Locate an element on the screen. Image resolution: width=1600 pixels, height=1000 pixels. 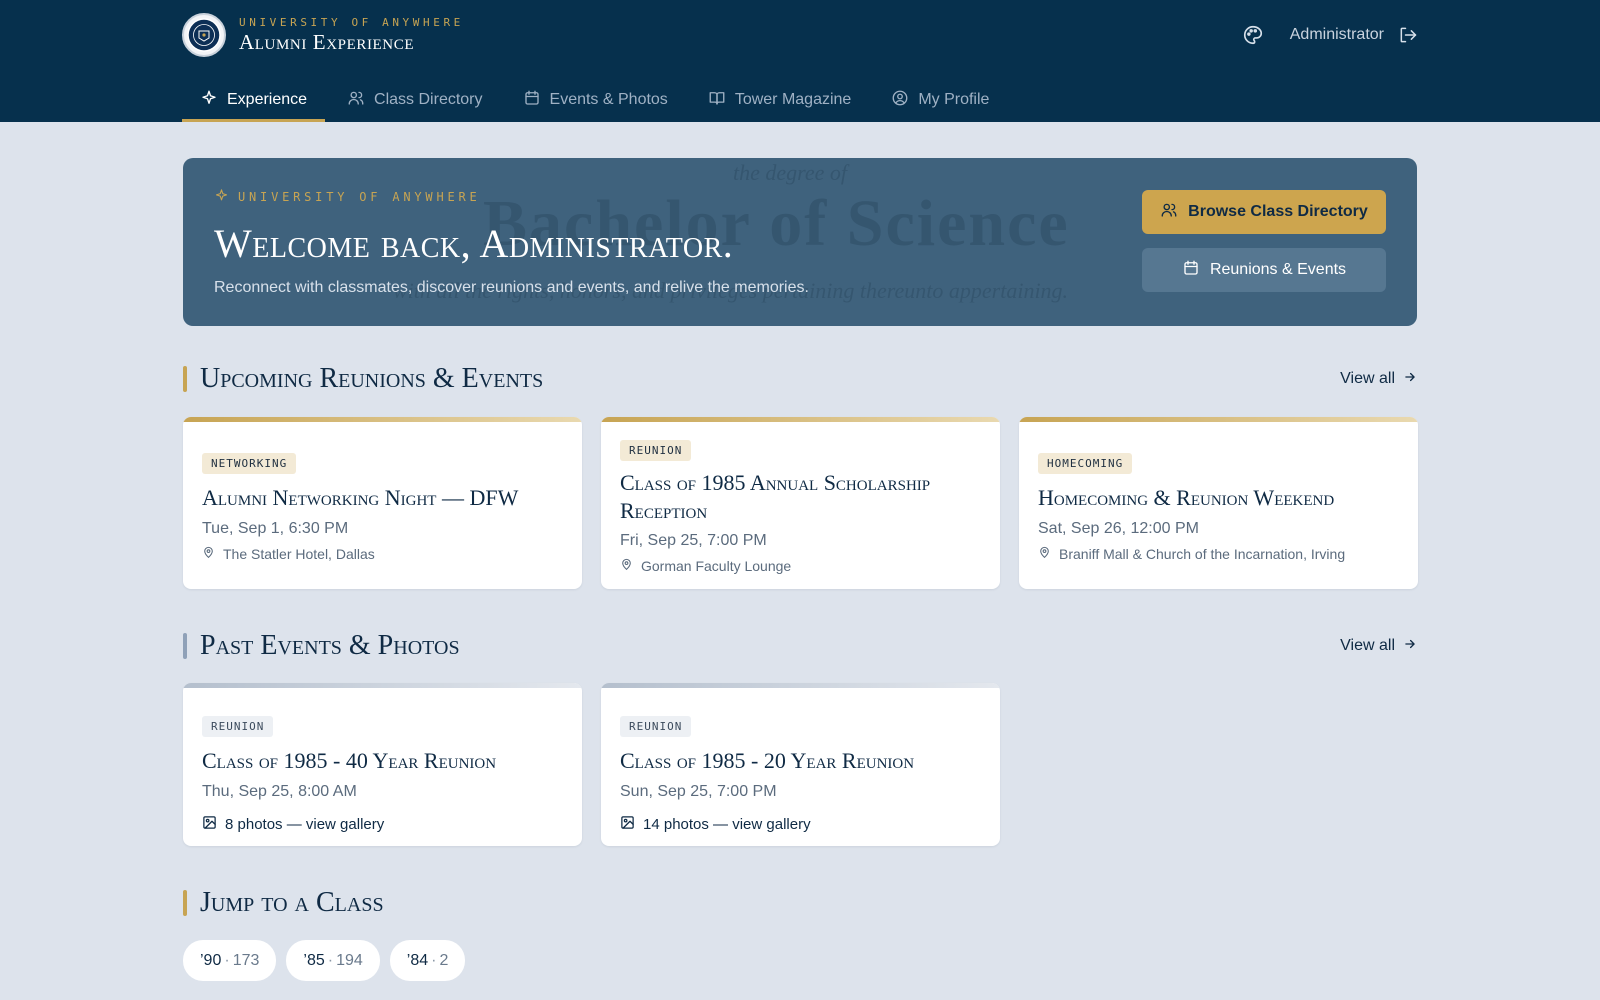
tab-label: Class Directory is located at coordinates (428, 99).